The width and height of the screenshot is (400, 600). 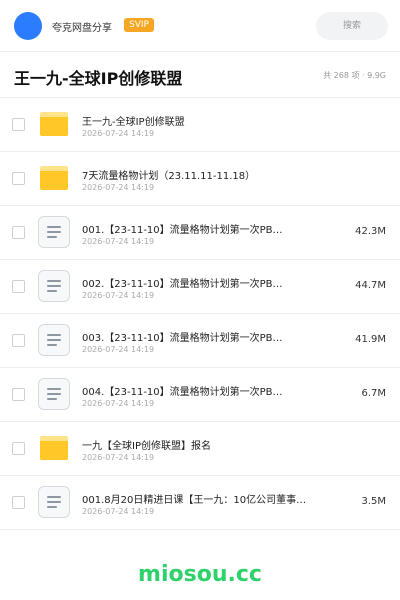 I want to click on avatar, so click(x=28, y=26).